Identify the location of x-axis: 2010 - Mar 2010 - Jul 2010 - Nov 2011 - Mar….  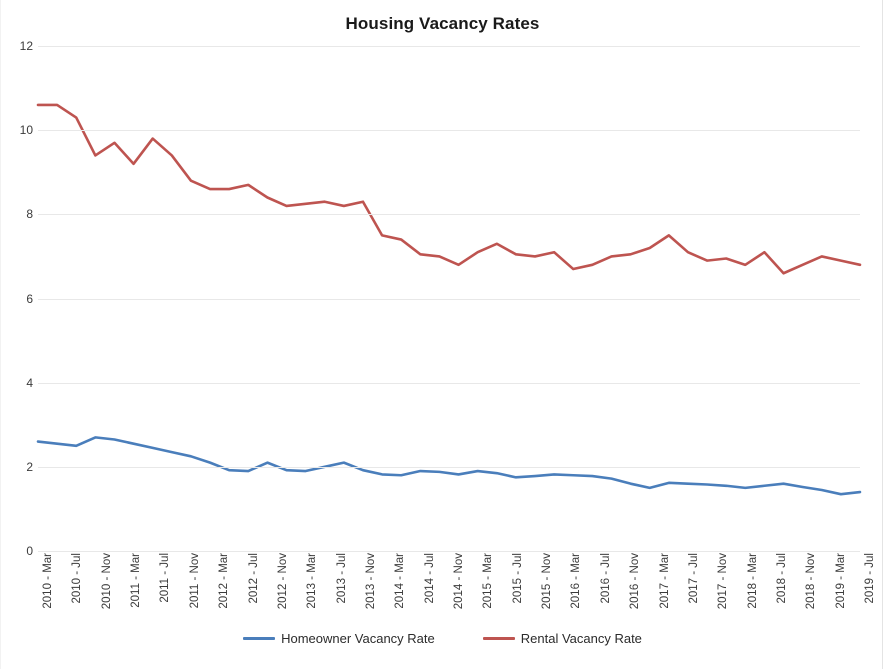
(457, 589).